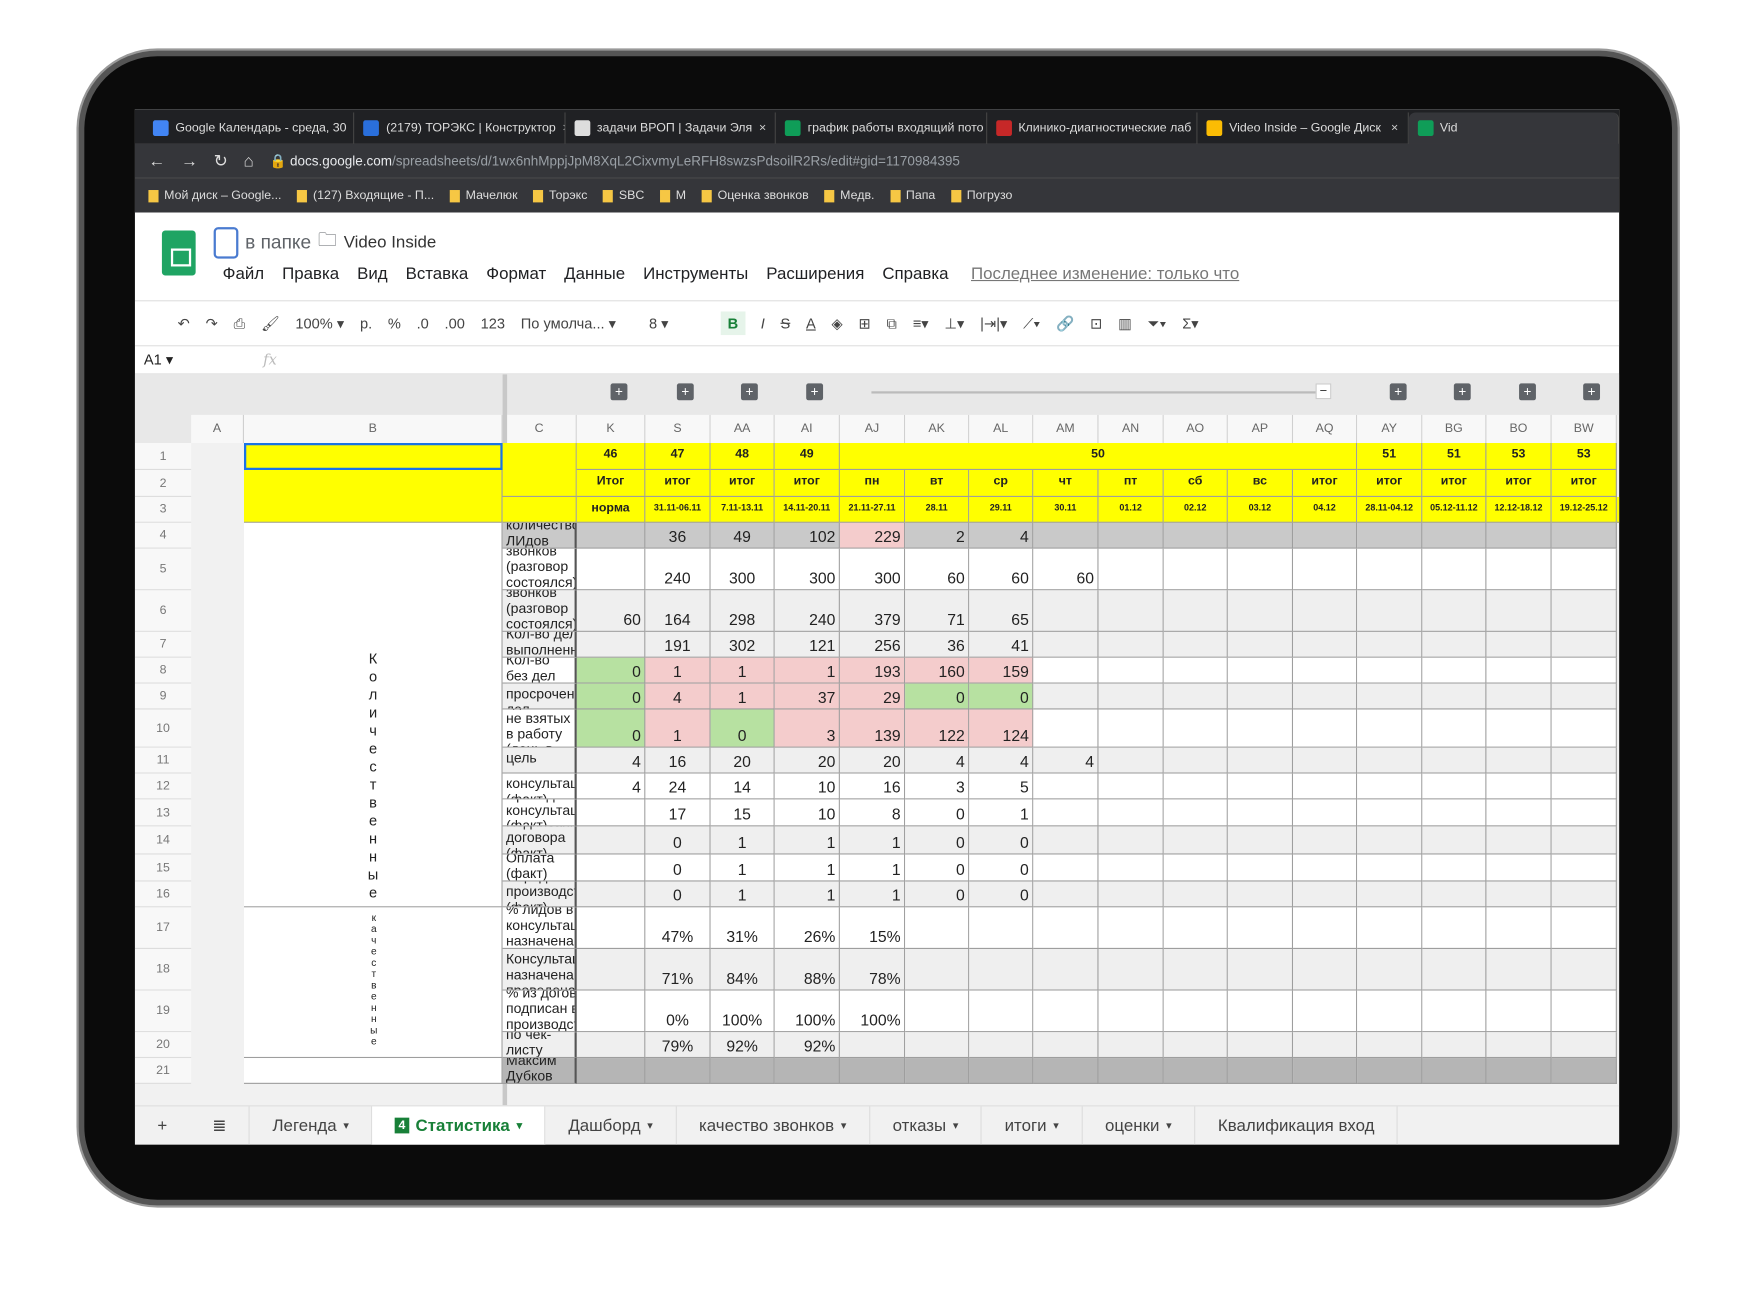 The width and height of the screenshot is (1754, 1309). What do you see at coordinates (1066, 509) in the screenshot?
I see `date-range: 30.11` at bounding box center [1066, 509].